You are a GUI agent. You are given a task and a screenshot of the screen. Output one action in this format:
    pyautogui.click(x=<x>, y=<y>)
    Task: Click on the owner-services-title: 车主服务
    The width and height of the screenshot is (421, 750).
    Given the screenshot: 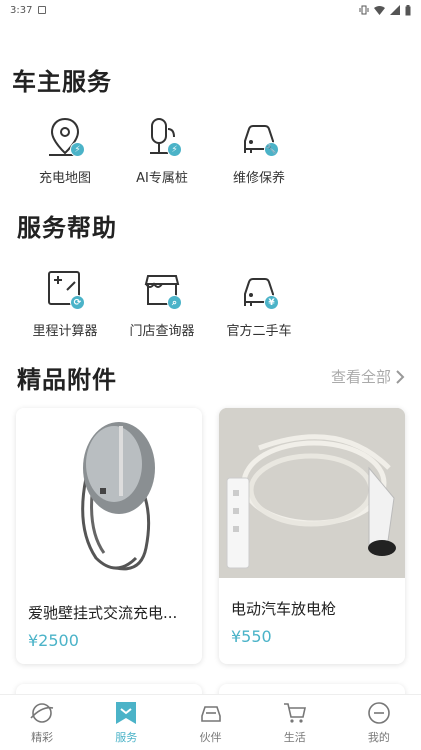 What is the action you would take?
    pyautogui.click(x=62, y=82)
    